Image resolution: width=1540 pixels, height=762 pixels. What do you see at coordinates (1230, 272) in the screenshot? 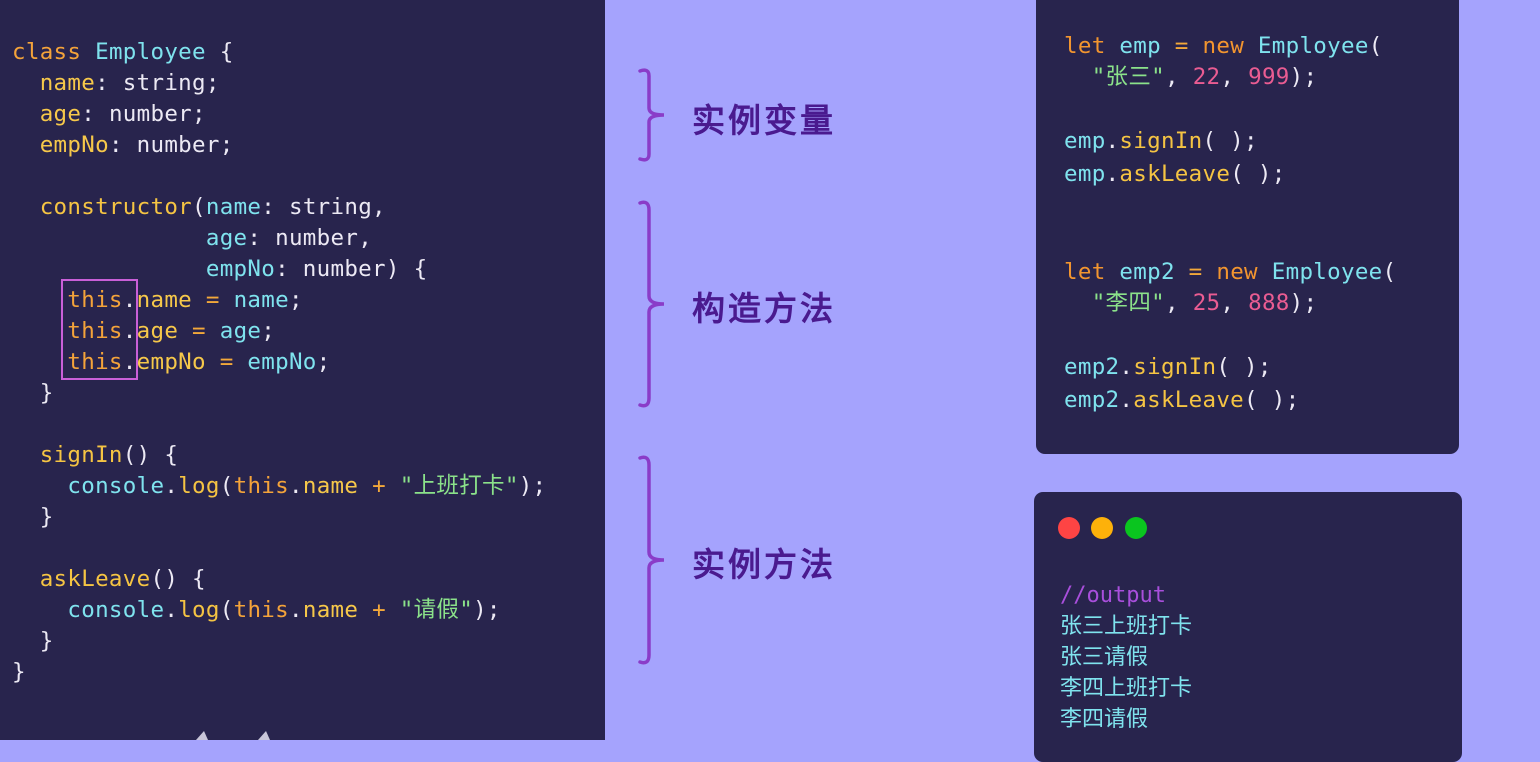
I see `code-line-instantiation: let emp2 = new Employee(` at bounding box center [1230, 272].